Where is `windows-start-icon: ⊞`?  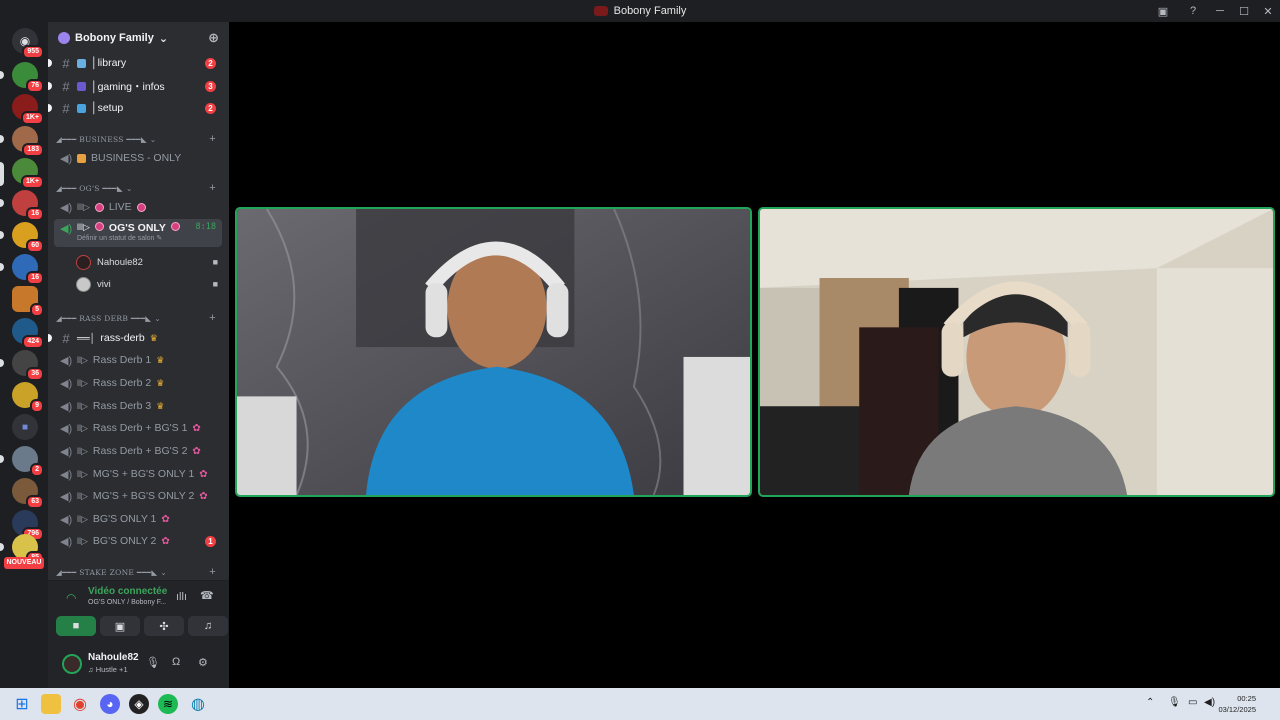
windows-start-icon: ⊞ is located at coordinates (22, 704).